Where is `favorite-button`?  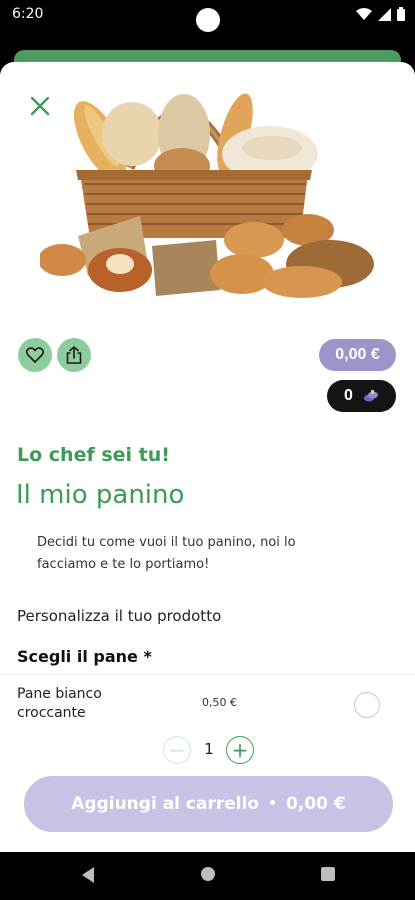
favorite-button is located at coordinates (35, 355).